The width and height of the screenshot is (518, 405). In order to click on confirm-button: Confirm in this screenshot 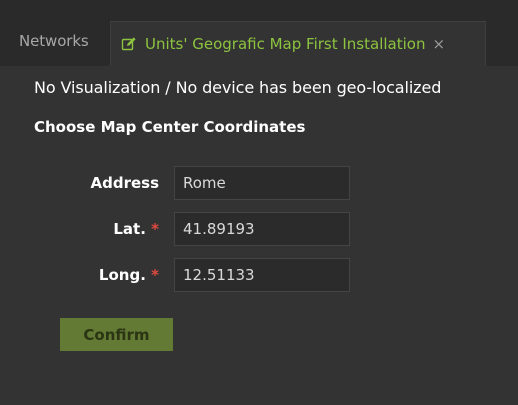, I will do `click(116, 334)`.